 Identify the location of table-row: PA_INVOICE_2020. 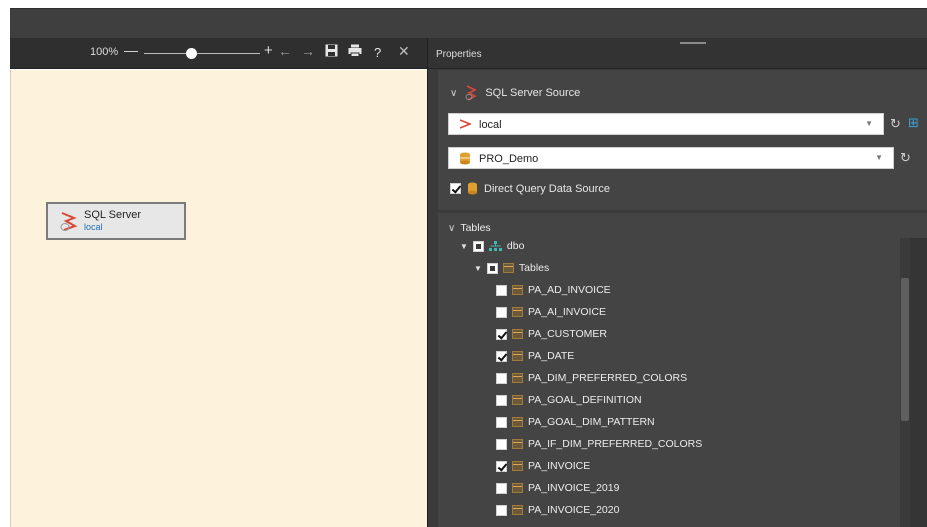
(557, 510).